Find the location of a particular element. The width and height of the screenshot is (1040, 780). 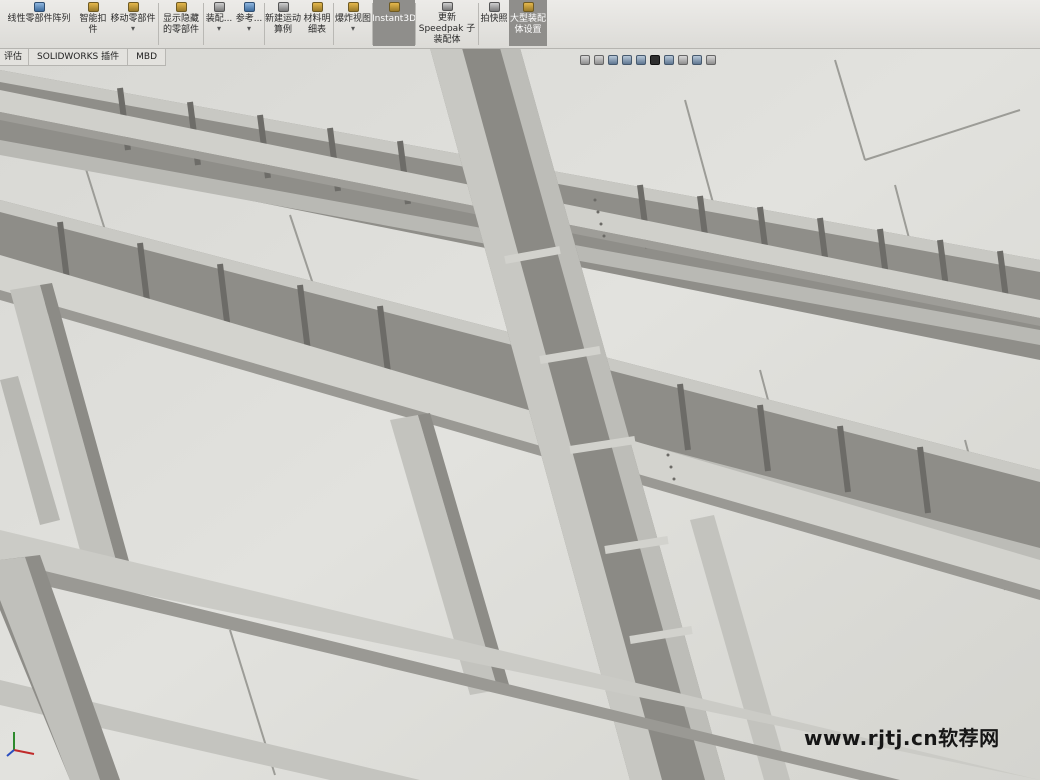

show-hidden-button: 显示隐藏的零部件 is located at coordinates (181, 23).